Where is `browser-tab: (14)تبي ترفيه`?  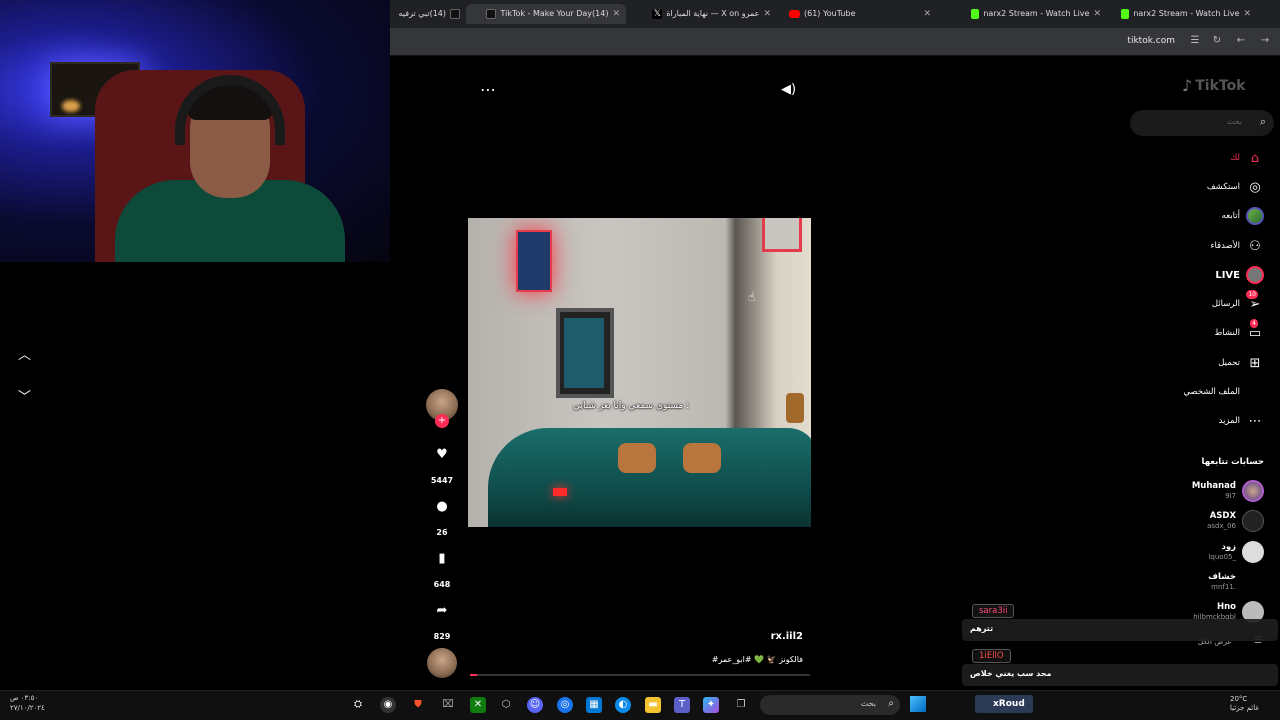 browser-tab: (14)تبي ترفيه is located at coordinates (425, 14).